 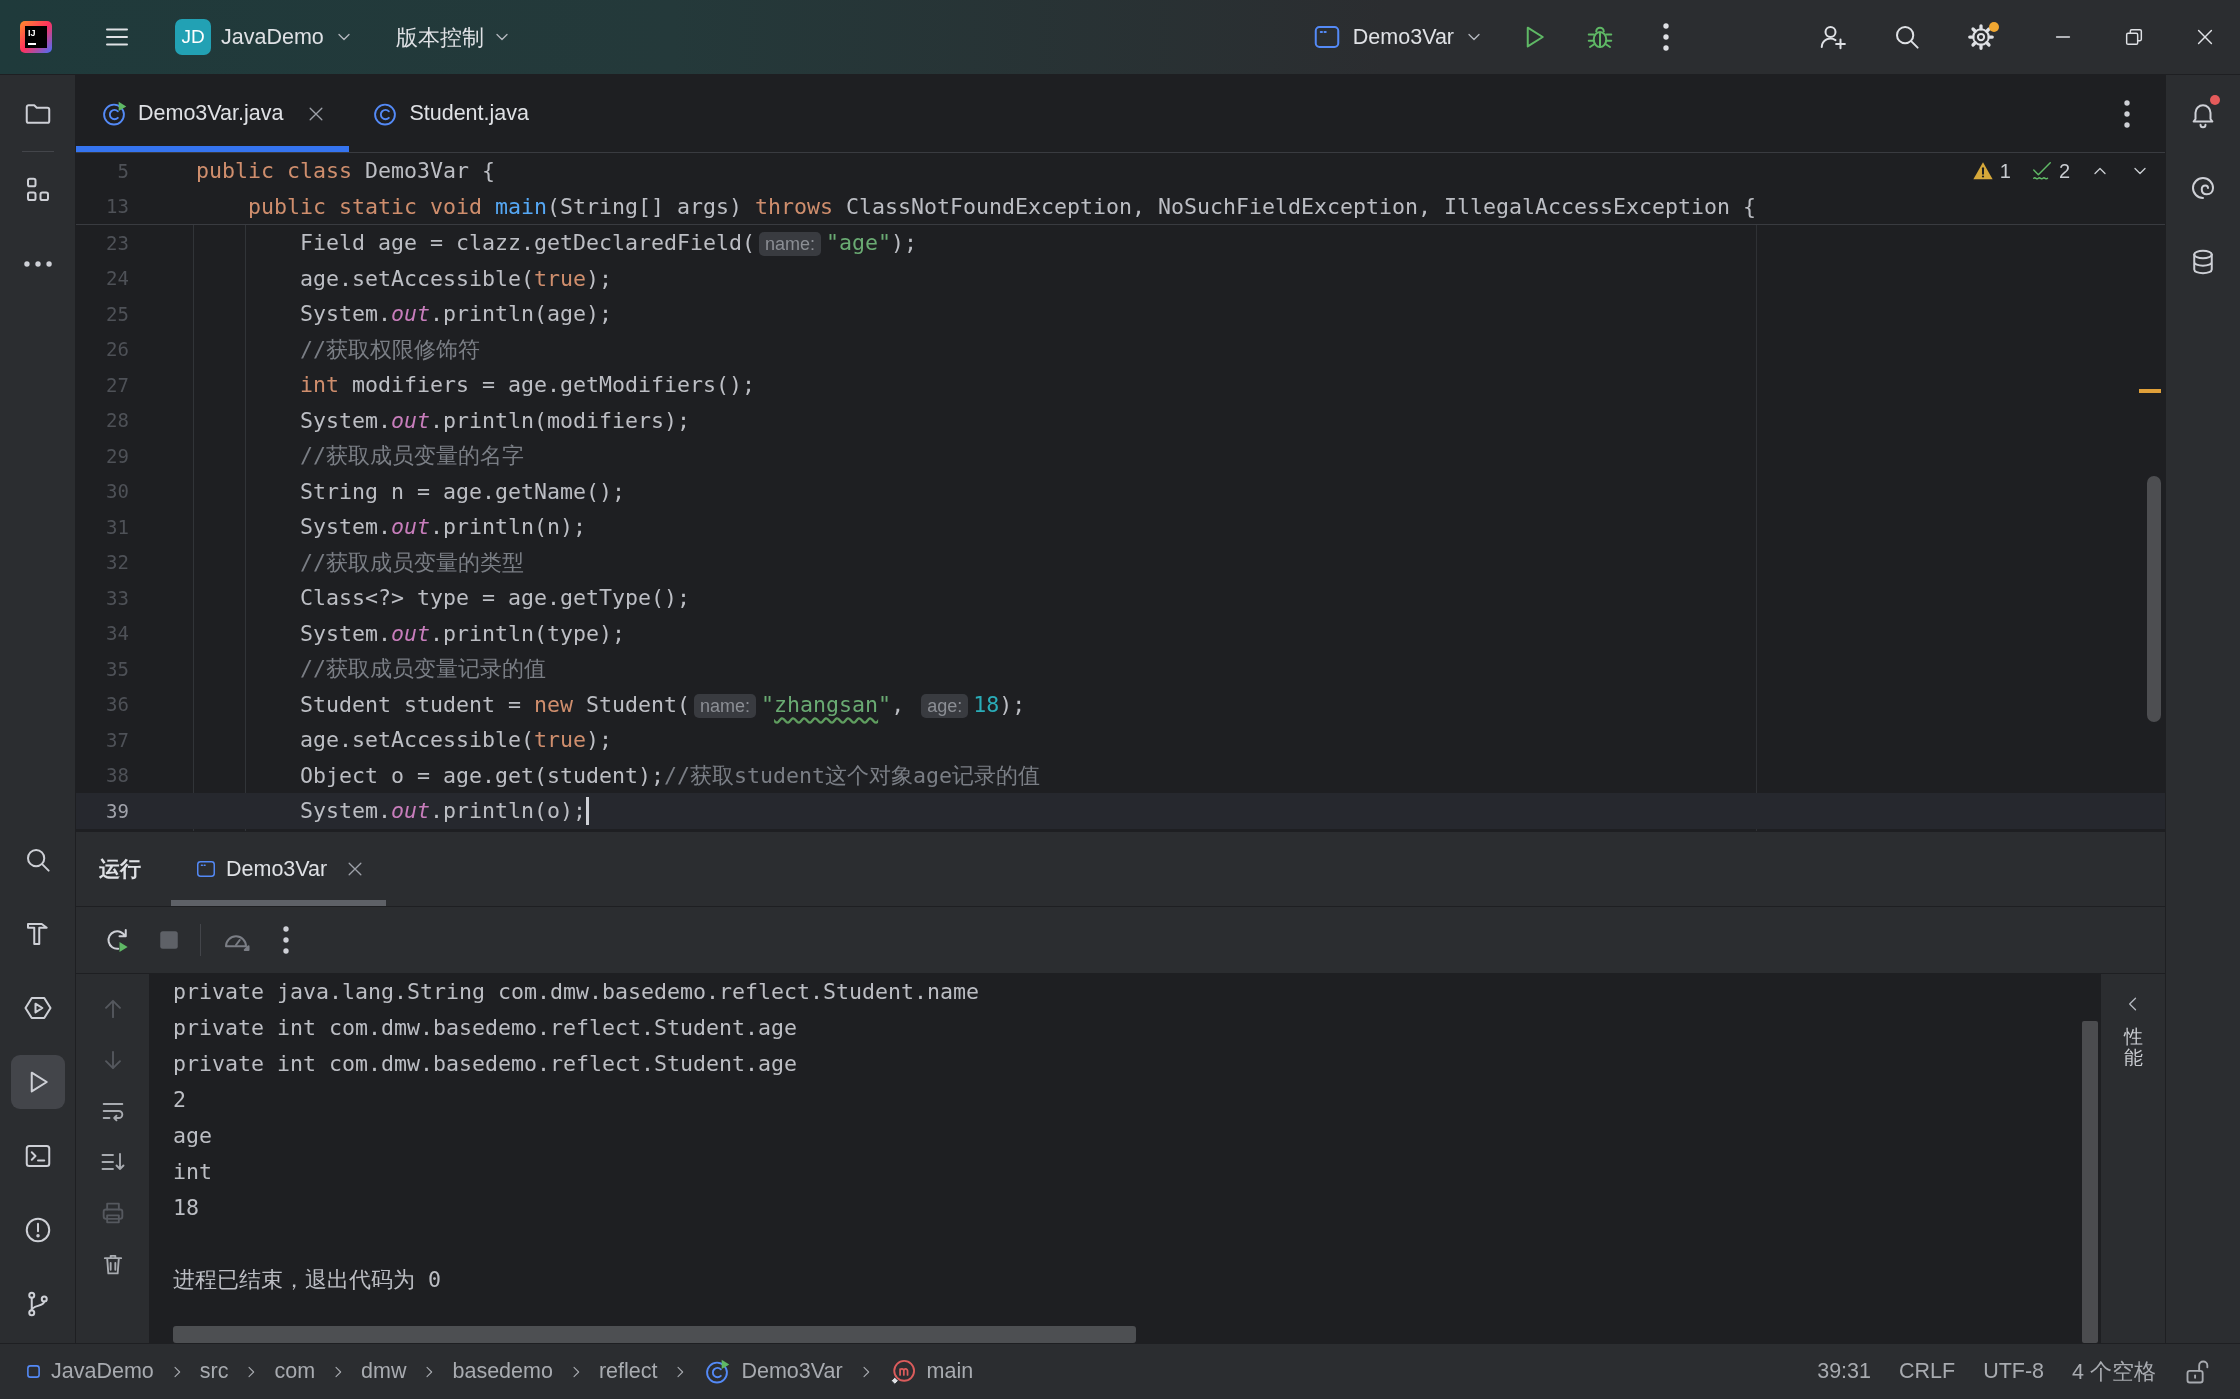 What do you see at coordinates (773, 1371) in the screenshot?
I see `breadcrumb: Demo3Var` at bounding box center [773, 1371].